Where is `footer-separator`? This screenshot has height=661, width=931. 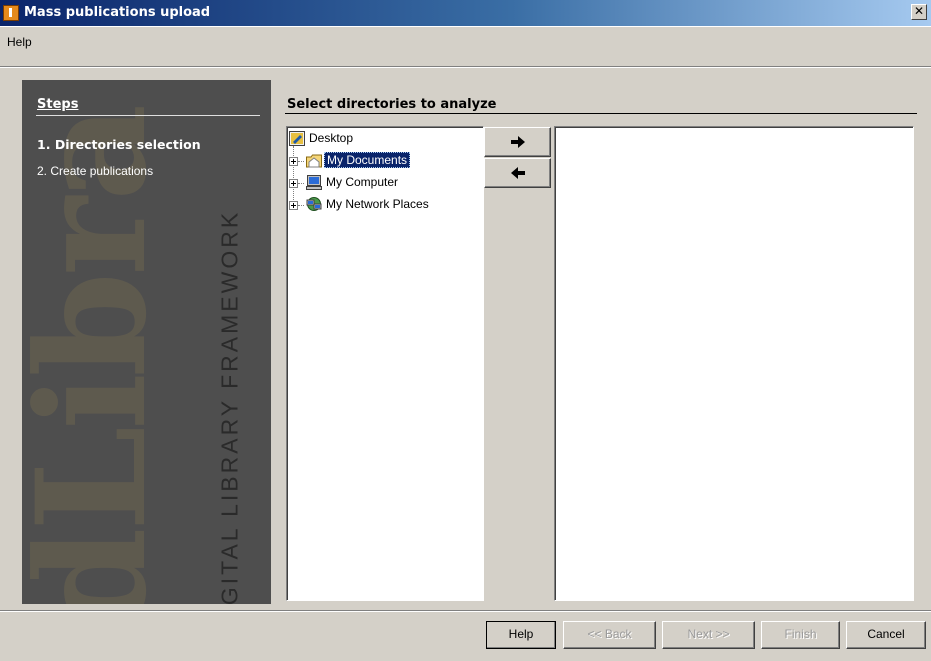
footer-separator is located at coordinates (465, 611).